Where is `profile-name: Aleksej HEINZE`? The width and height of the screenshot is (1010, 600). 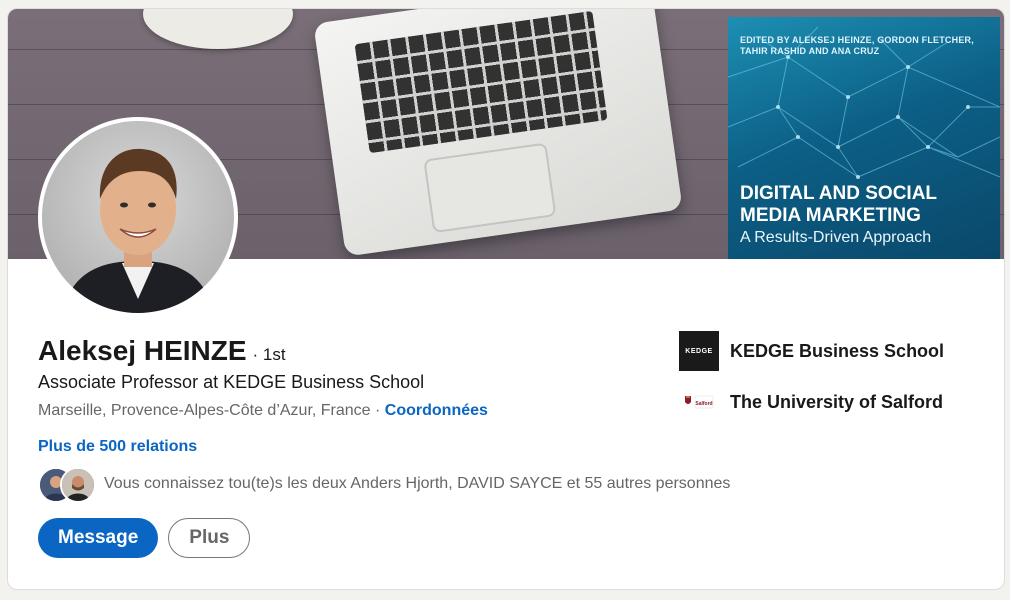
profile-name: Aleksej HEINZE is located at coordinates (142, 350).